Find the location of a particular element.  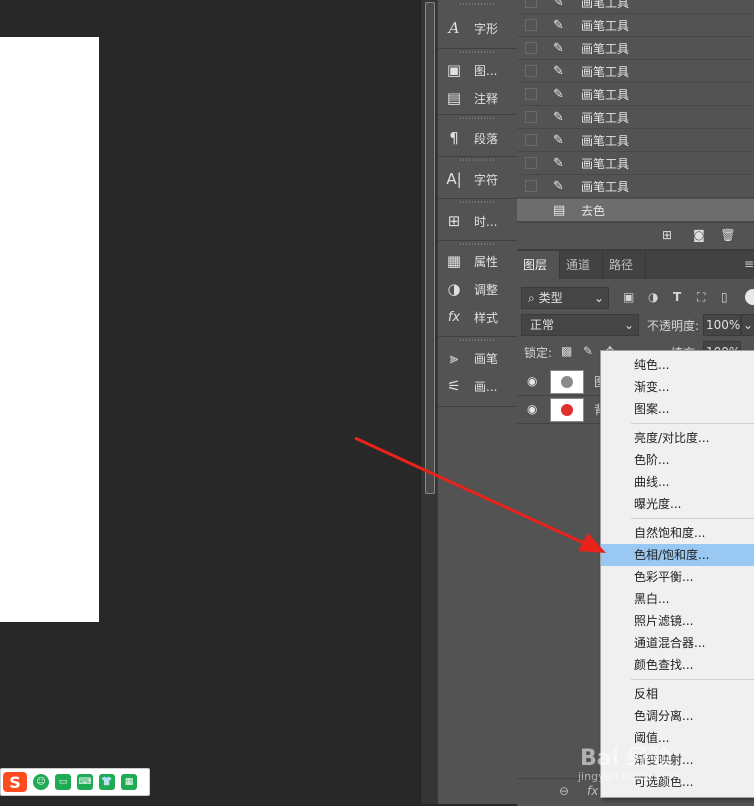

ime-toolbar: S ☺ ▭ ⌨ 👕 ▦ is located at coordinates (75, 782).